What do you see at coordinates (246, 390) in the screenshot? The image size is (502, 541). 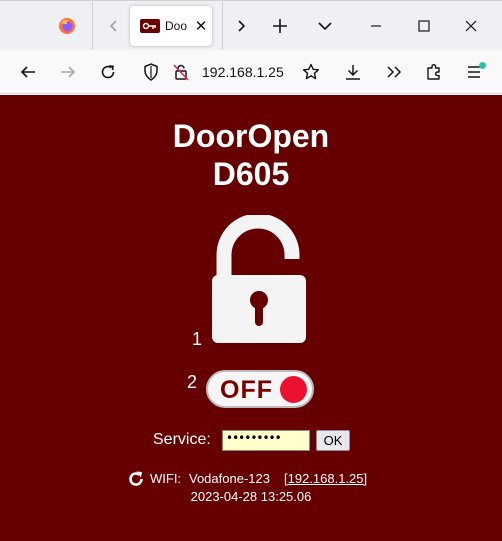 I see `toggle-label: OFF` at bounding box center [246, 390].